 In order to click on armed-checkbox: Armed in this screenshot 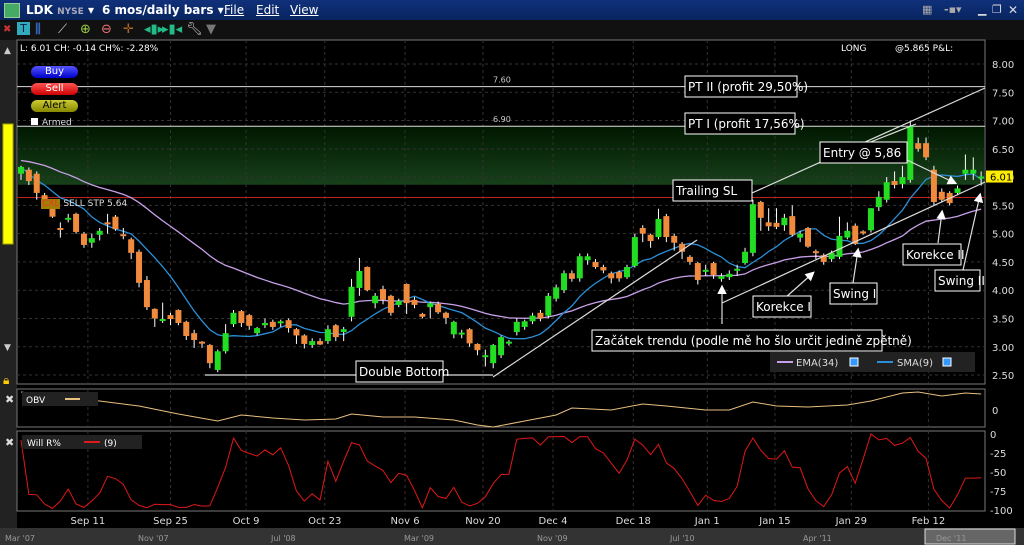, I will do `click(51, 123)`.